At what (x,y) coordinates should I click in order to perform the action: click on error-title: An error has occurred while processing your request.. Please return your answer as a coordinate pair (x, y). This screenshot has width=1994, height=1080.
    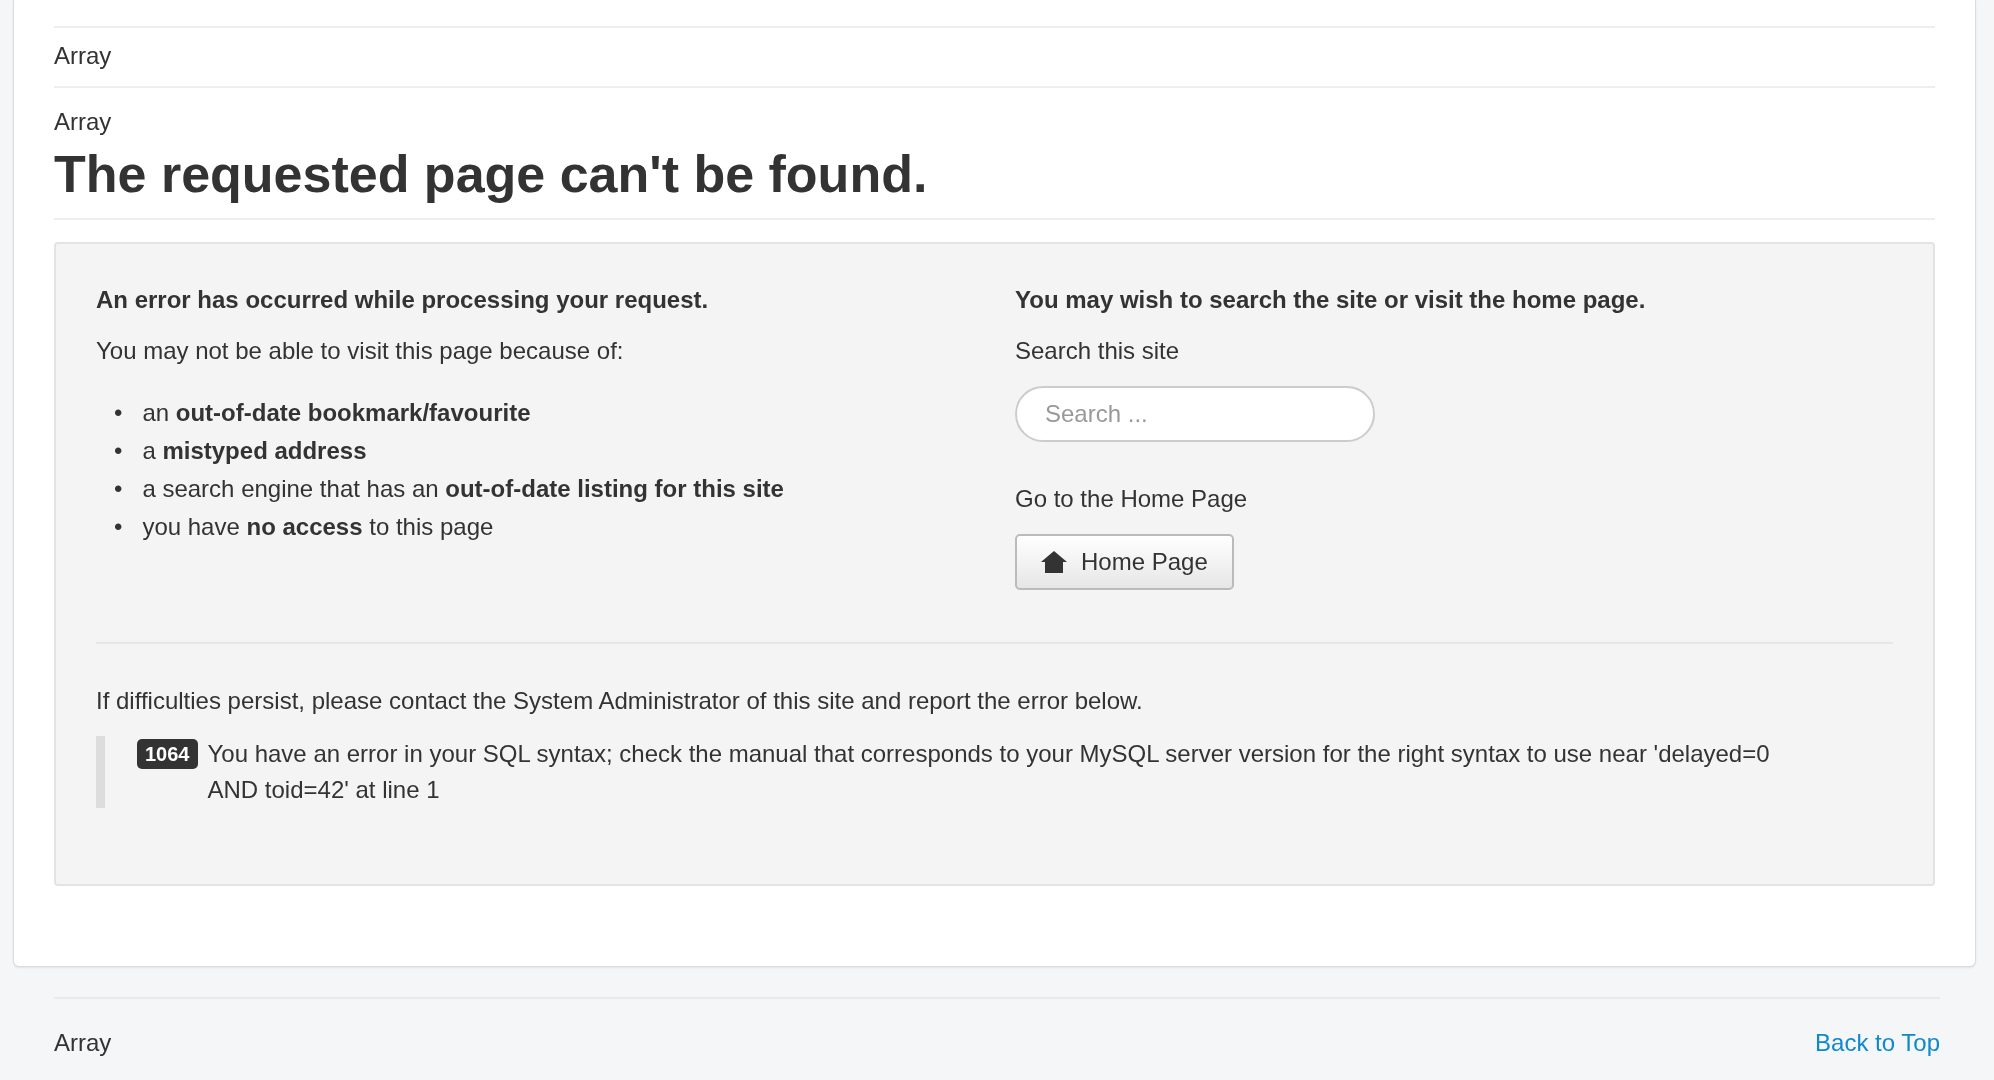
    Looking at the image, I should click on (403, 300).